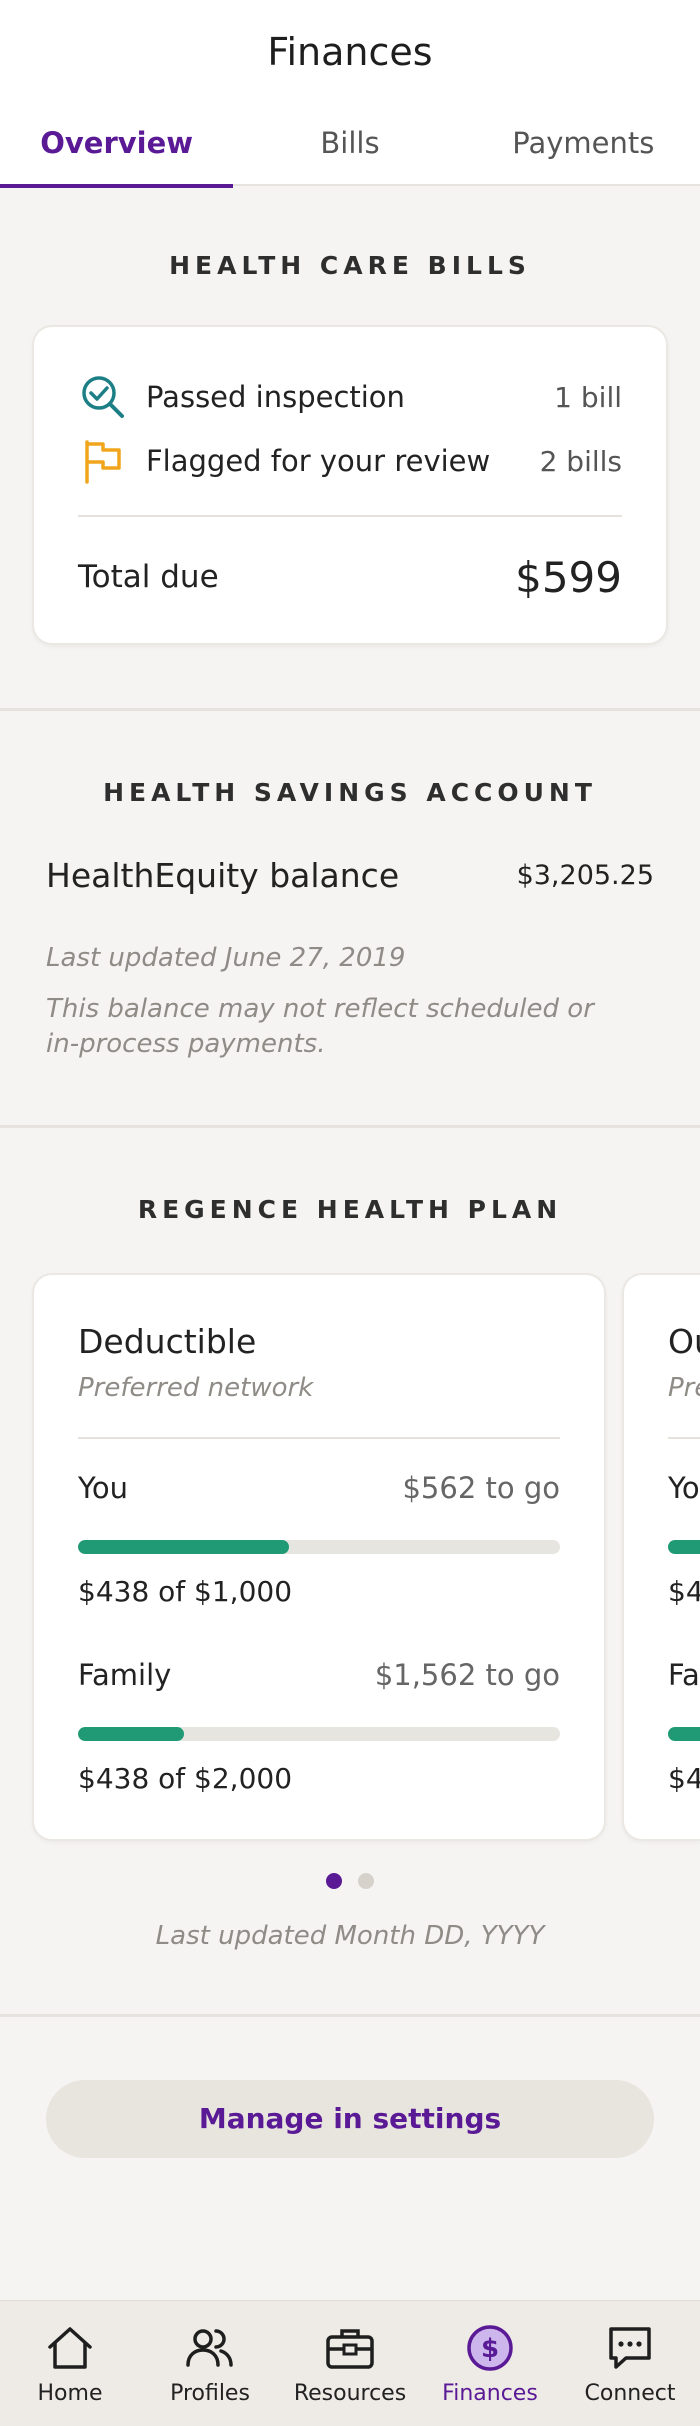 The height and width of the screenshot is (2426, 700). Describe the element at coordinates (125, 1675) in the screenshot. I see `family-label: Family` at that location.